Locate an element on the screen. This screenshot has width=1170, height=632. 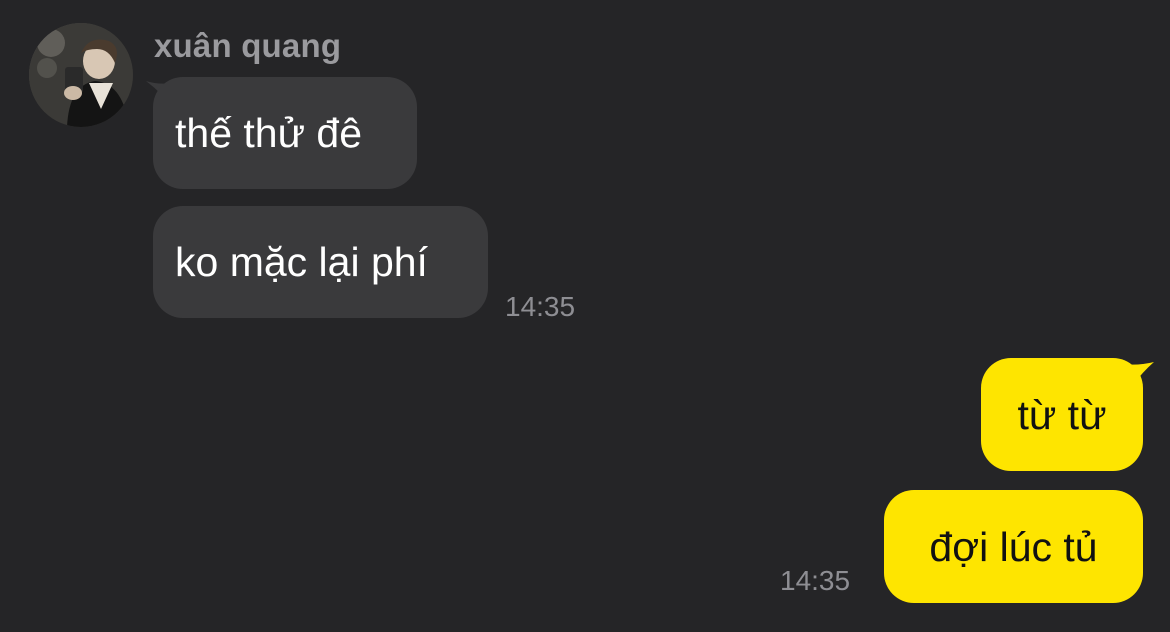
message-text: thế thử đê is located at coordinates (269, 133).